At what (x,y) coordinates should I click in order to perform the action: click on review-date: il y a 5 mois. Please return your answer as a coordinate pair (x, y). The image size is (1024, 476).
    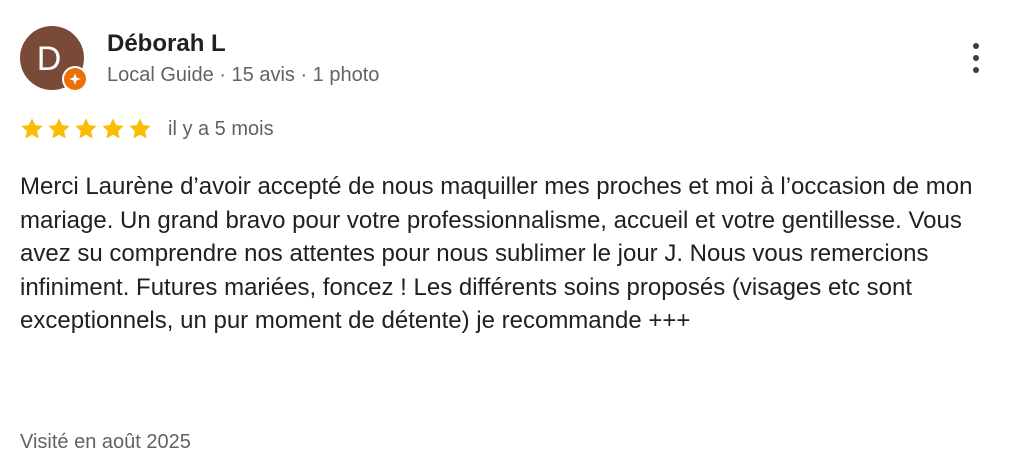
    Looking at the image, I should click on (221, 129).